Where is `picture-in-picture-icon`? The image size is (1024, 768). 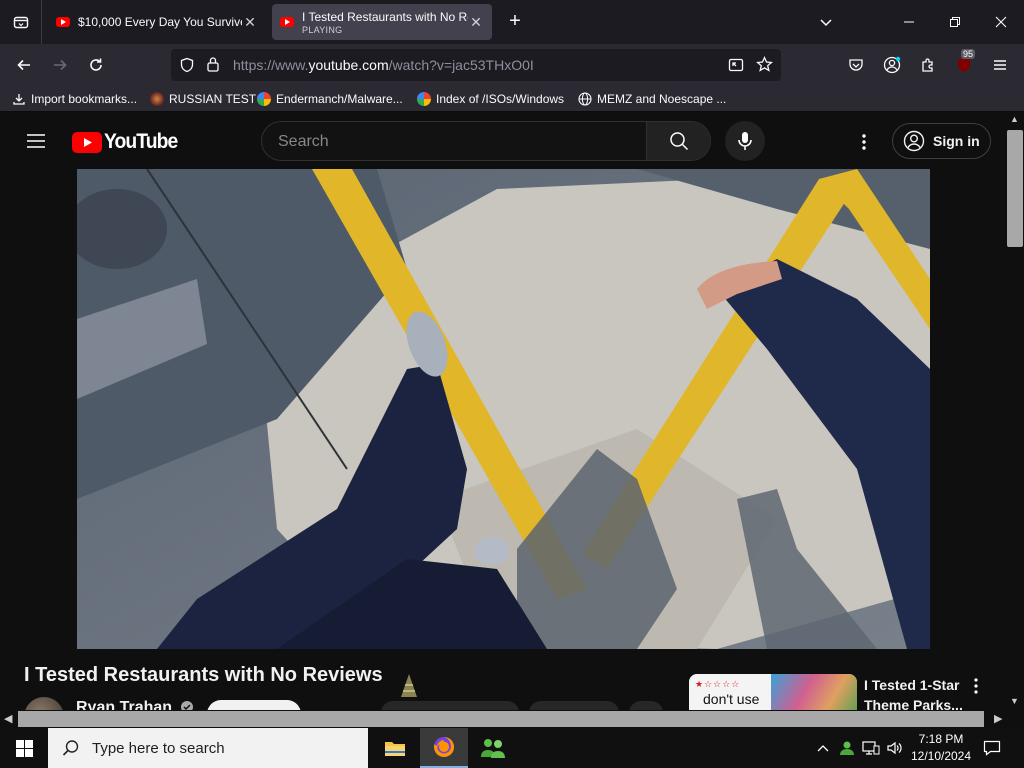 picture-in-picture-icon is located at coordinates (736, 65).